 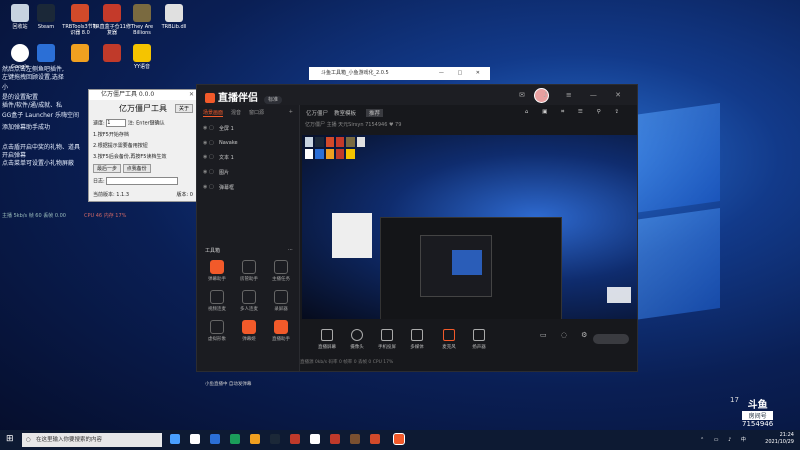 I want to click on start-icon: ⊞, so click(x=10, y=439).